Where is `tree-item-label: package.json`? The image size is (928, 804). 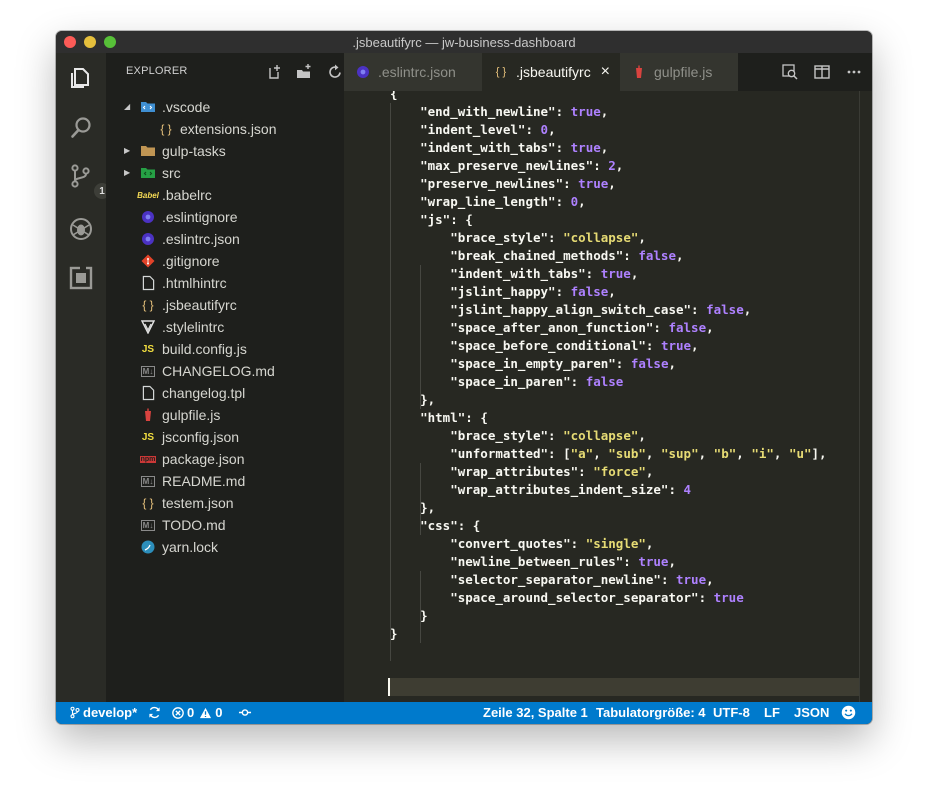
tree-item-label: package.json is located at coordinates (203, 459).